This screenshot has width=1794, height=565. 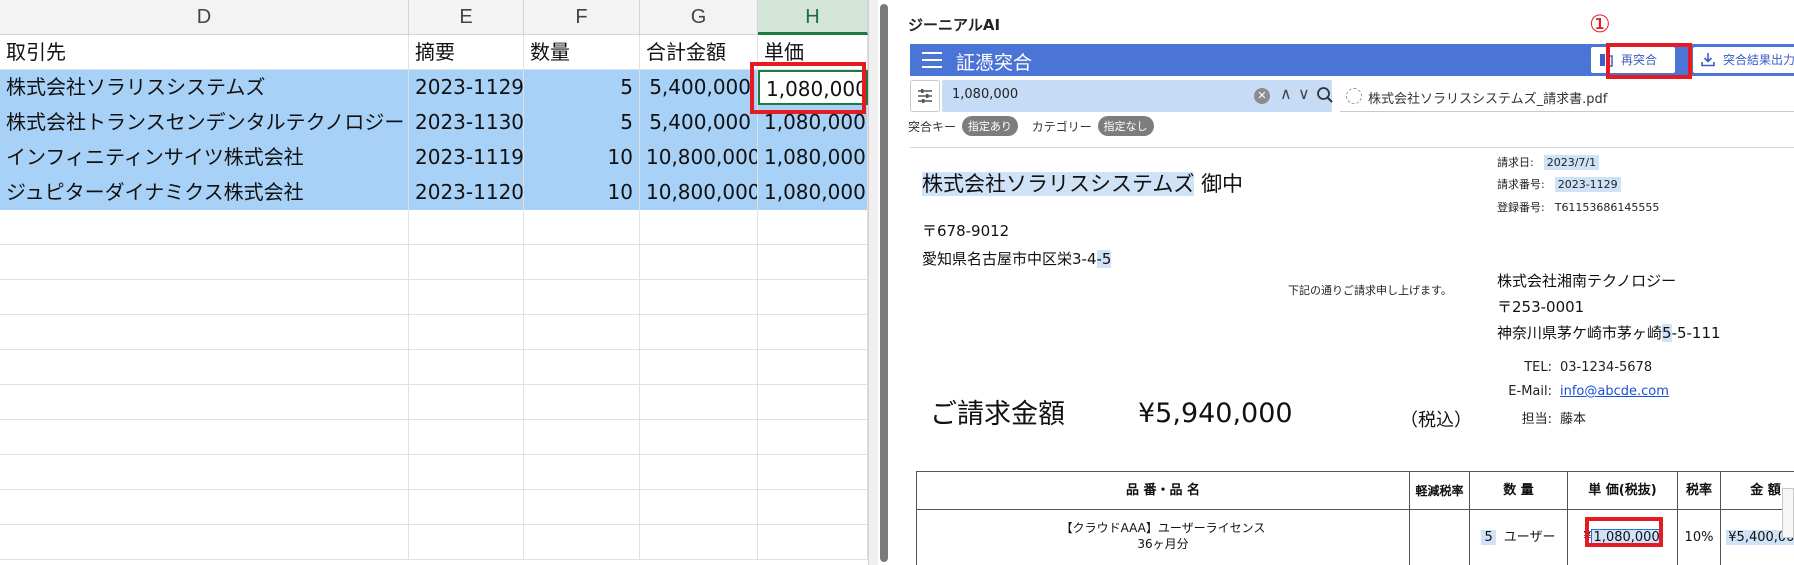 What do you see at coordinates (699, 52) in the screenshot?
I see `cell-header-total: 合計金額` at bounding box center [699, 52].